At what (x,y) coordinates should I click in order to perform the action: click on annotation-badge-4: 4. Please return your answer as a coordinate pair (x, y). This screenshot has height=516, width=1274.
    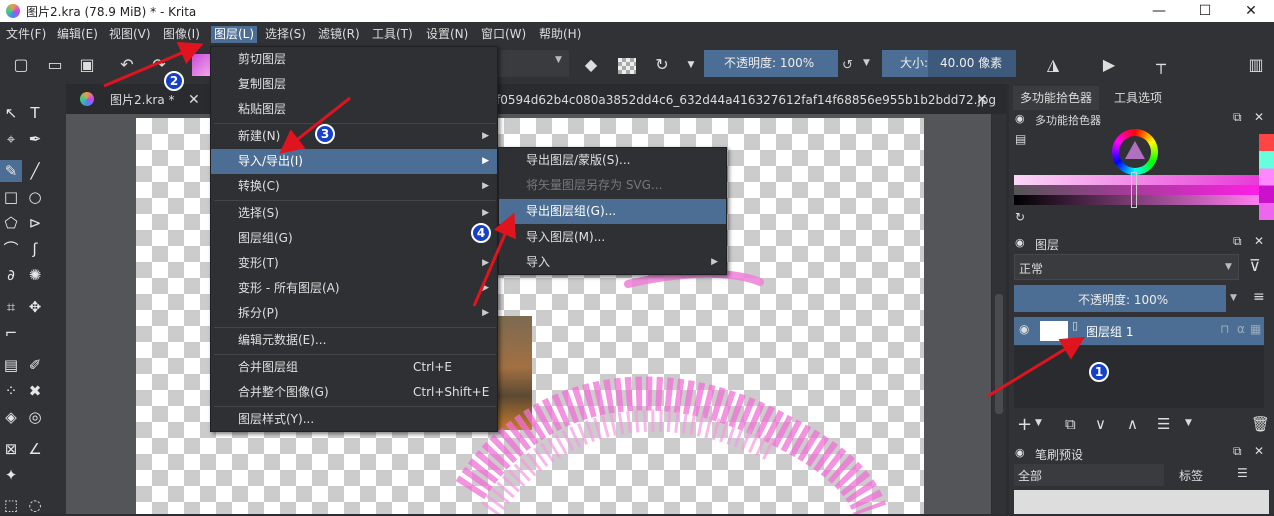
    Looking at the image, I should click on (481, 233).